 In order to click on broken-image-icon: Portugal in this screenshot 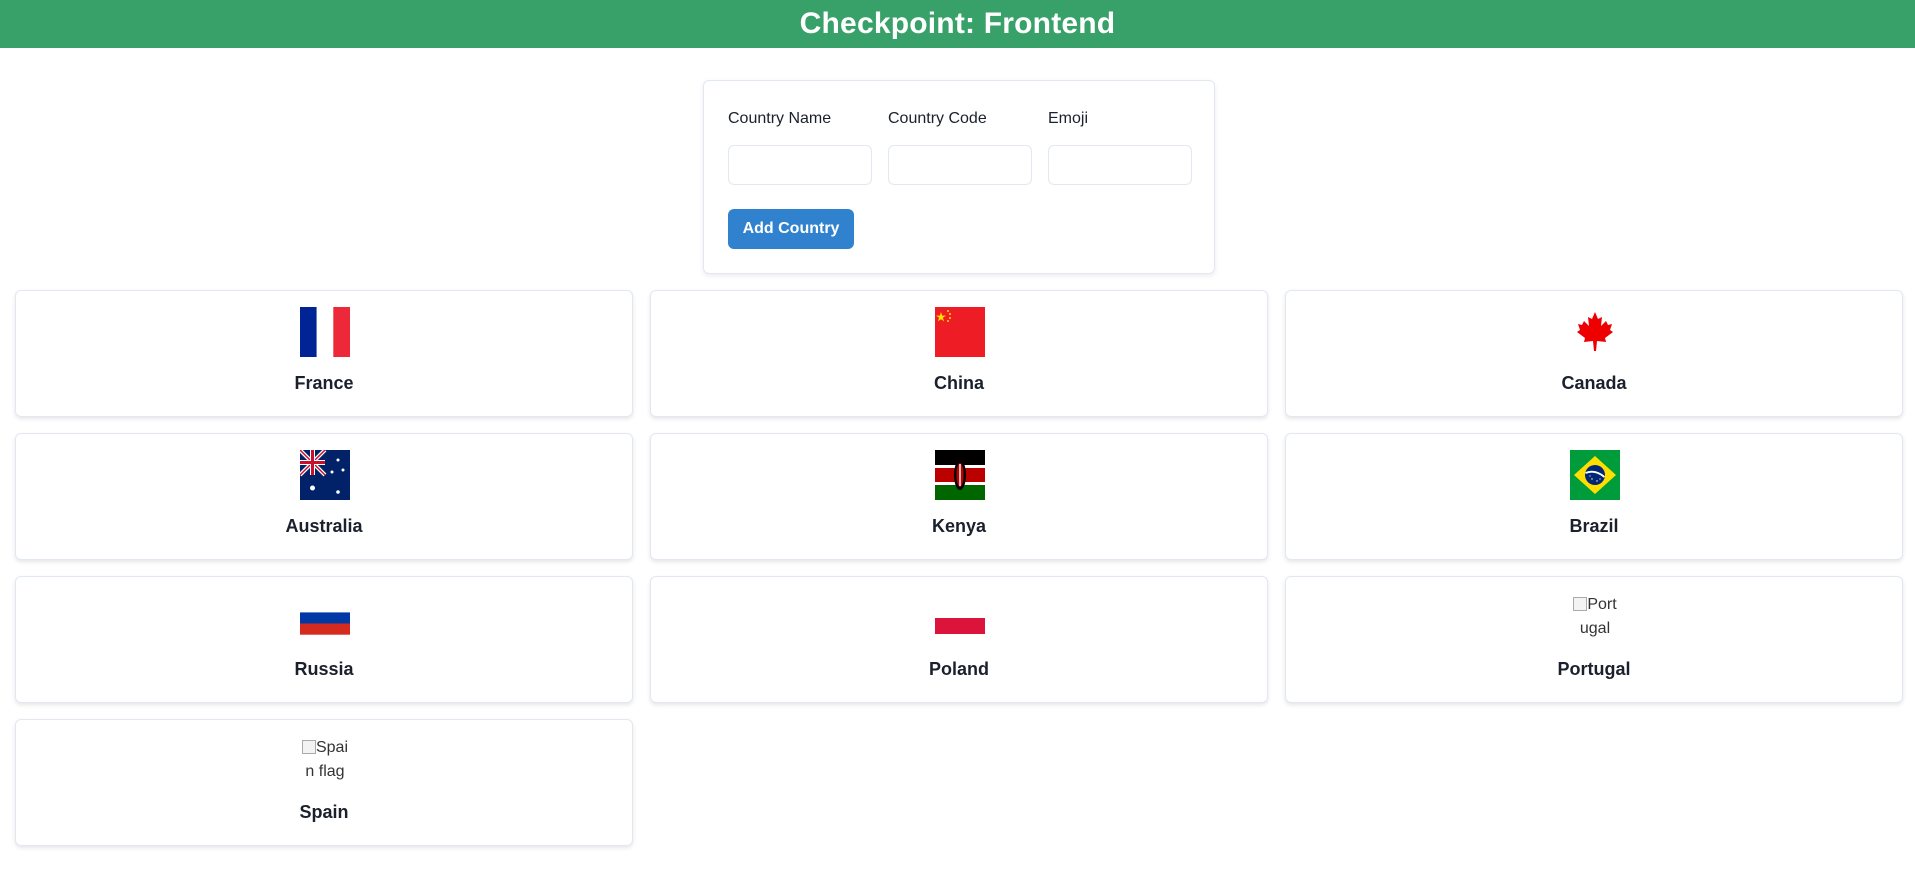, I will do `click(1595, 618)`.